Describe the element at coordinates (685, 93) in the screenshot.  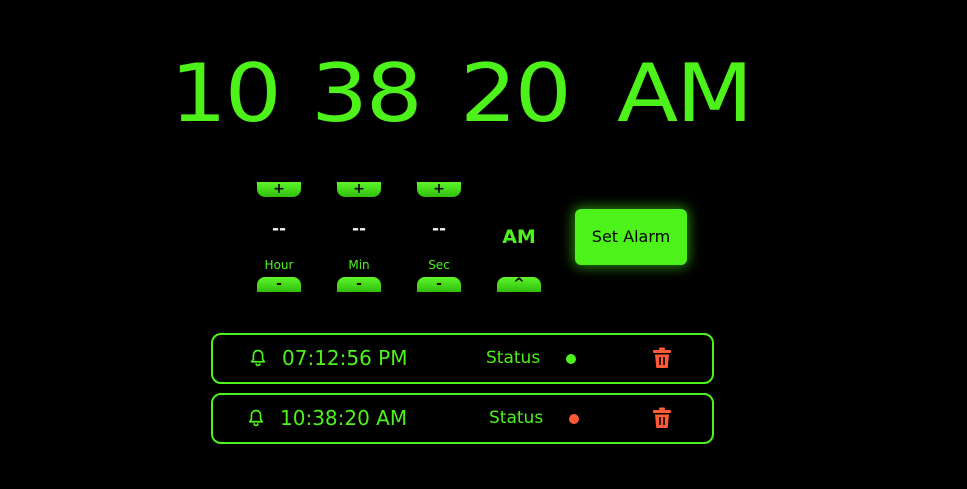
I see `clock-period: AM` at that location.